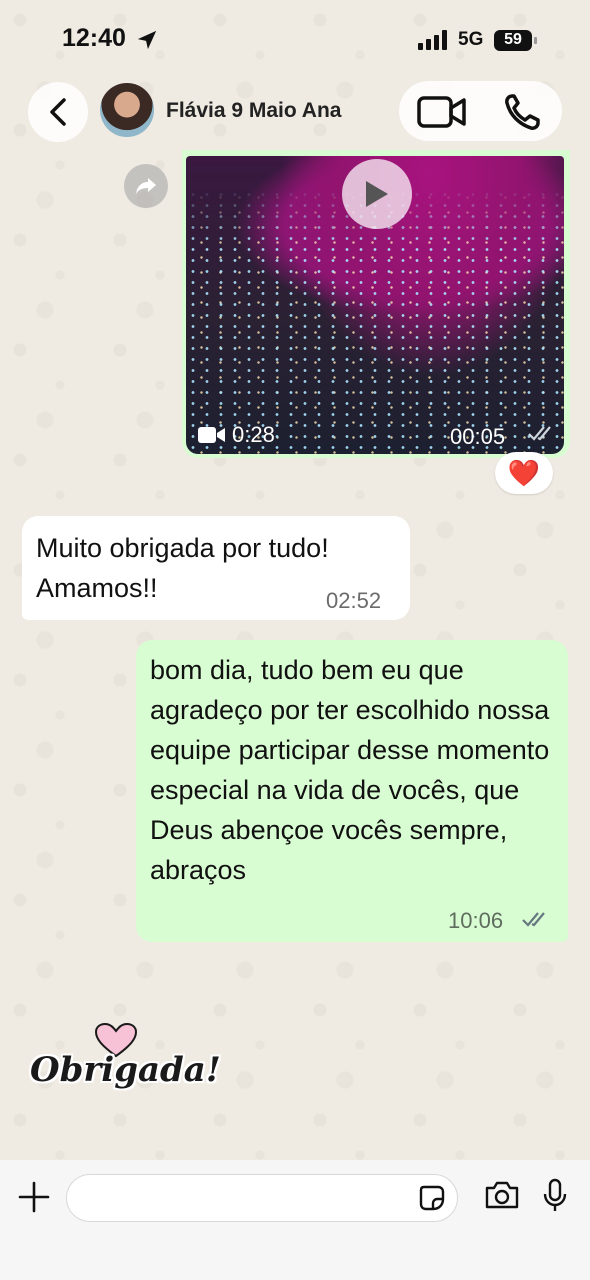  What do you see at coordinates (432, 1198) in the screenshot?
I see `sticker-icon` at bounding box center [432, 1198].